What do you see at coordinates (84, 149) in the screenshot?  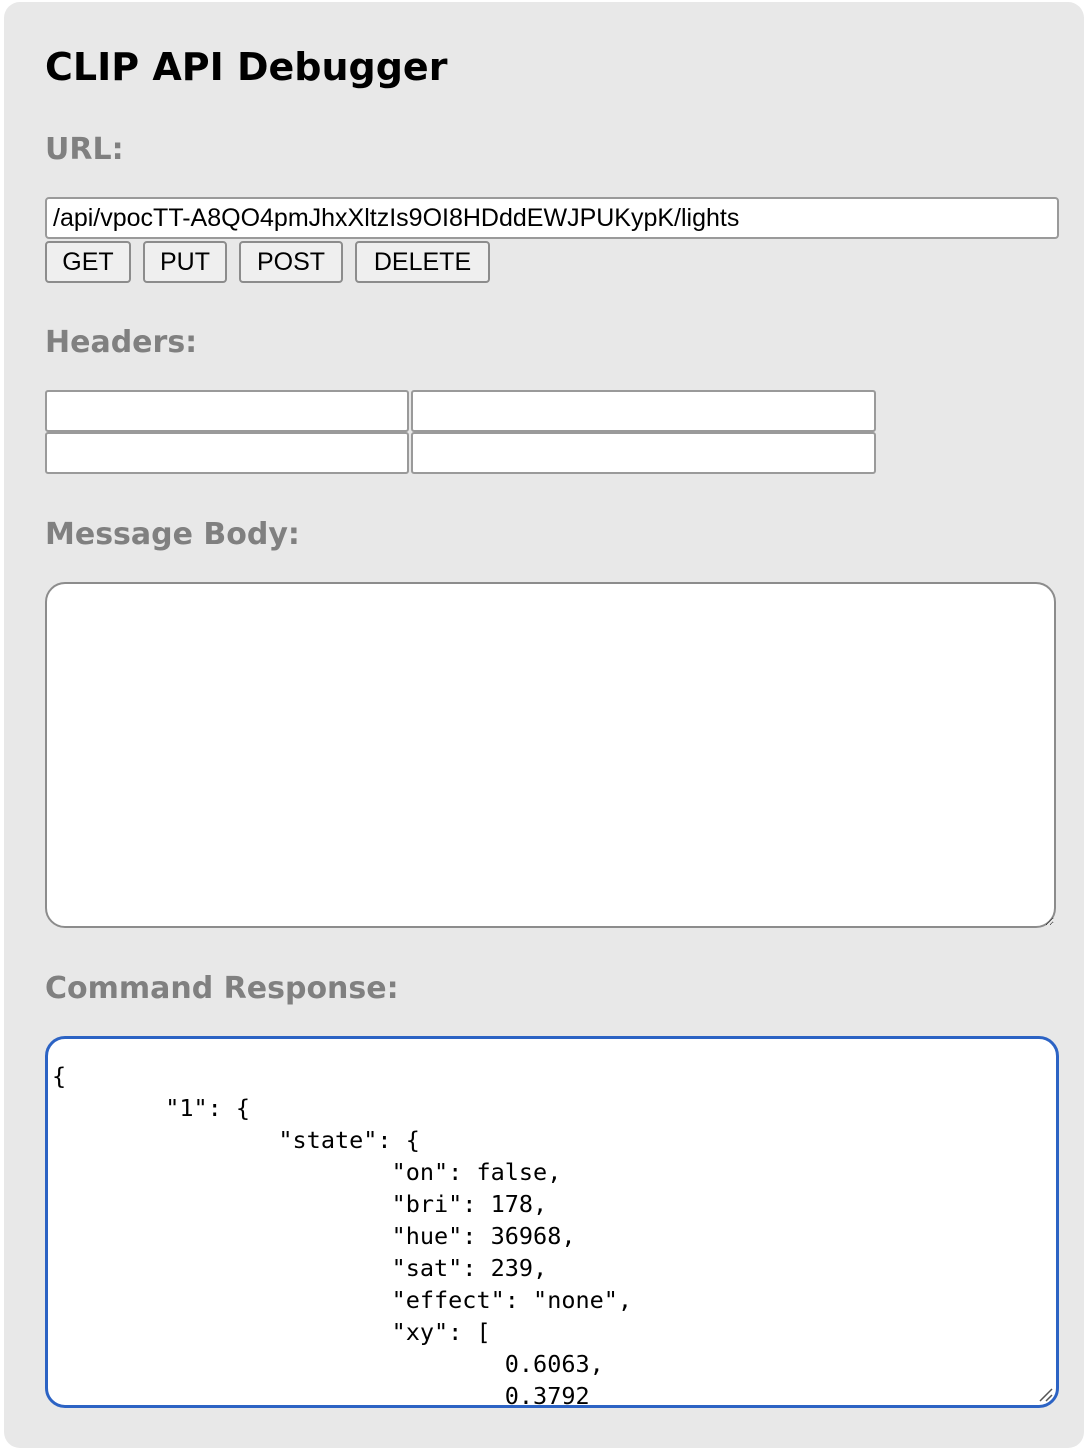 I see `url-section-label: URL:` at bounding box center [84, 149].